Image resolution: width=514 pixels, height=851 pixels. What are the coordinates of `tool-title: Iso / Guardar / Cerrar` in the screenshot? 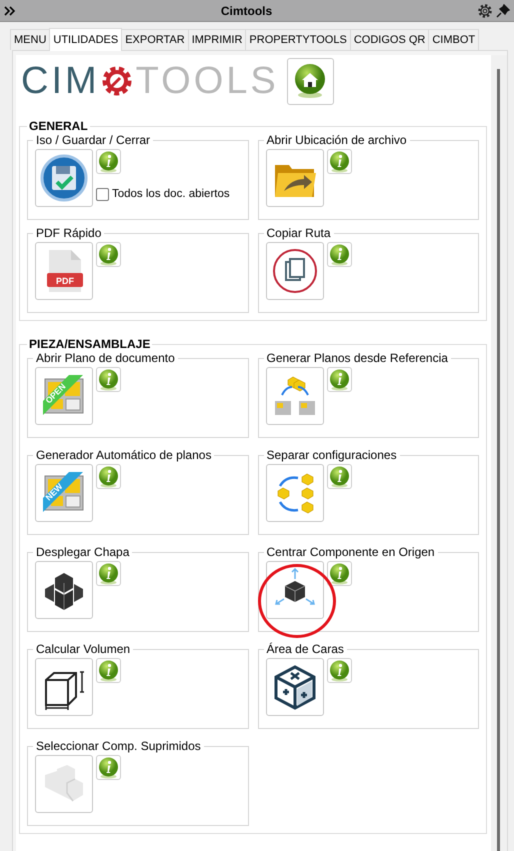 It's located at (93, 140).